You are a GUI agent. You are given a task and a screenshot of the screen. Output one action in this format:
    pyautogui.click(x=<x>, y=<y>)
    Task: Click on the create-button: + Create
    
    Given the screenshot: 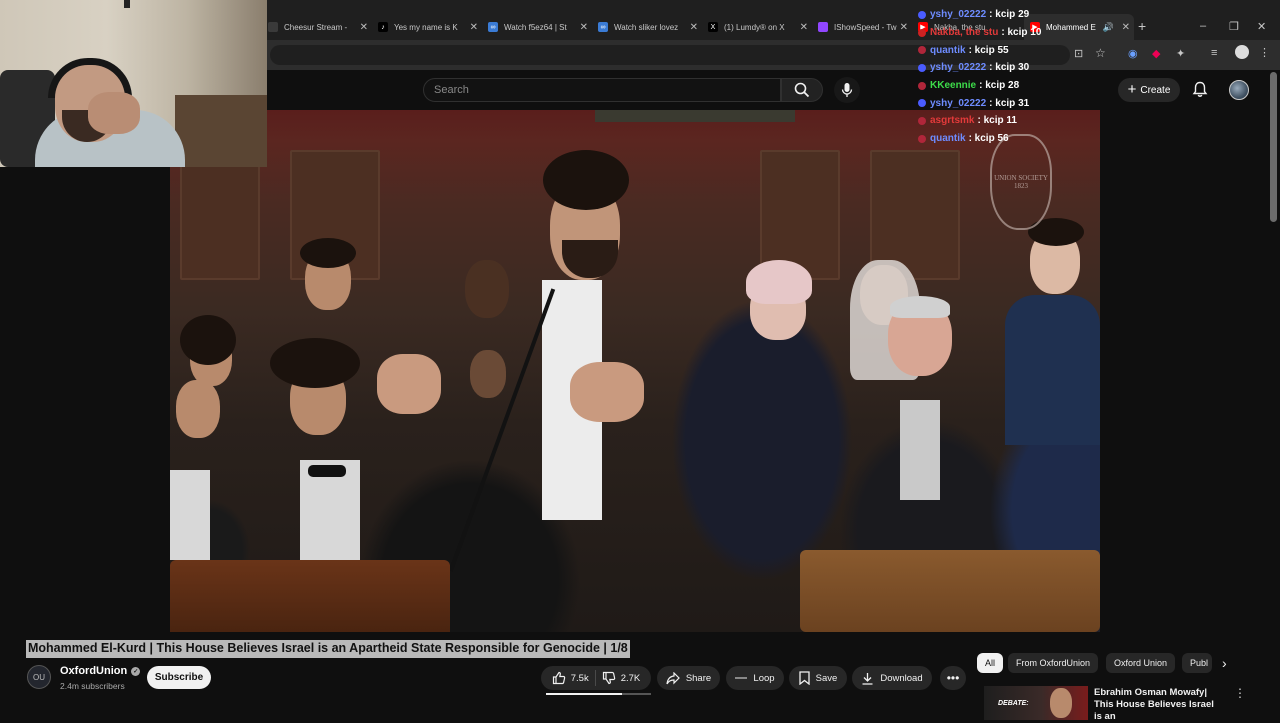 What is the action you would take?
    pyautogui.click(x=1149, y=90)
    